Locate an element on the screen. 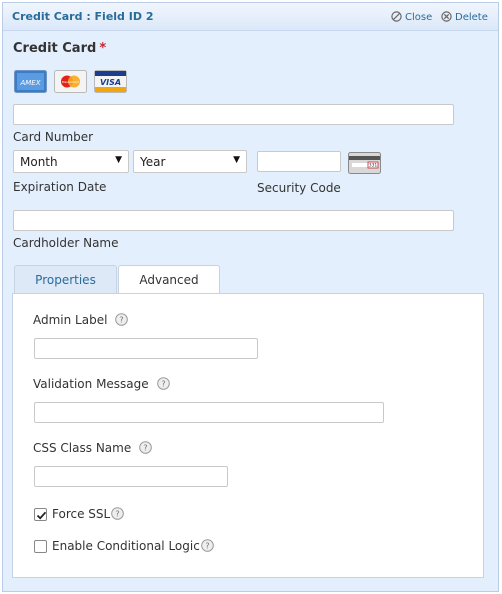  validation-message-text: Validation Message is located at coordinates (91, 384).